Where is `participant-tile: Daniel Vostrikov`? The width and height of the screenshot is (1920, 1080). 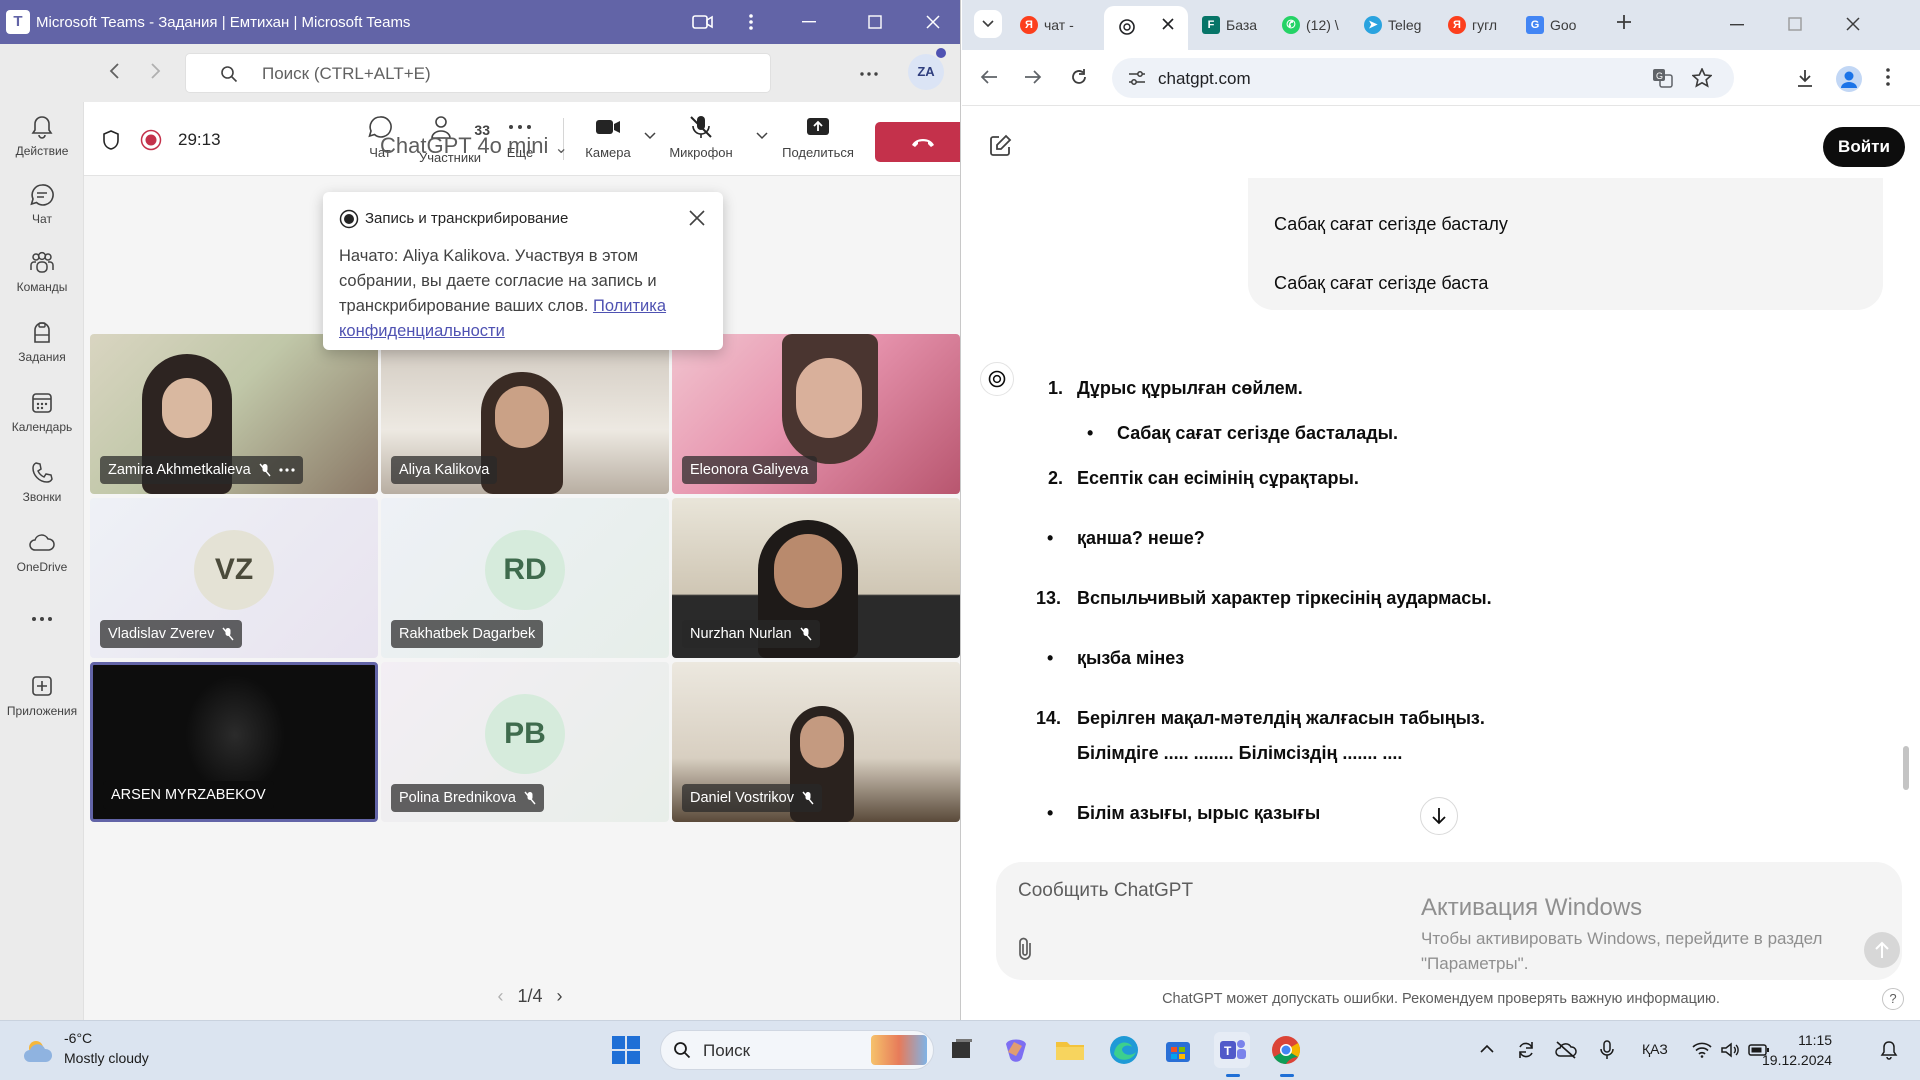 participant-tile: Daniel Vostrikov is located at coordinates (816, 742).